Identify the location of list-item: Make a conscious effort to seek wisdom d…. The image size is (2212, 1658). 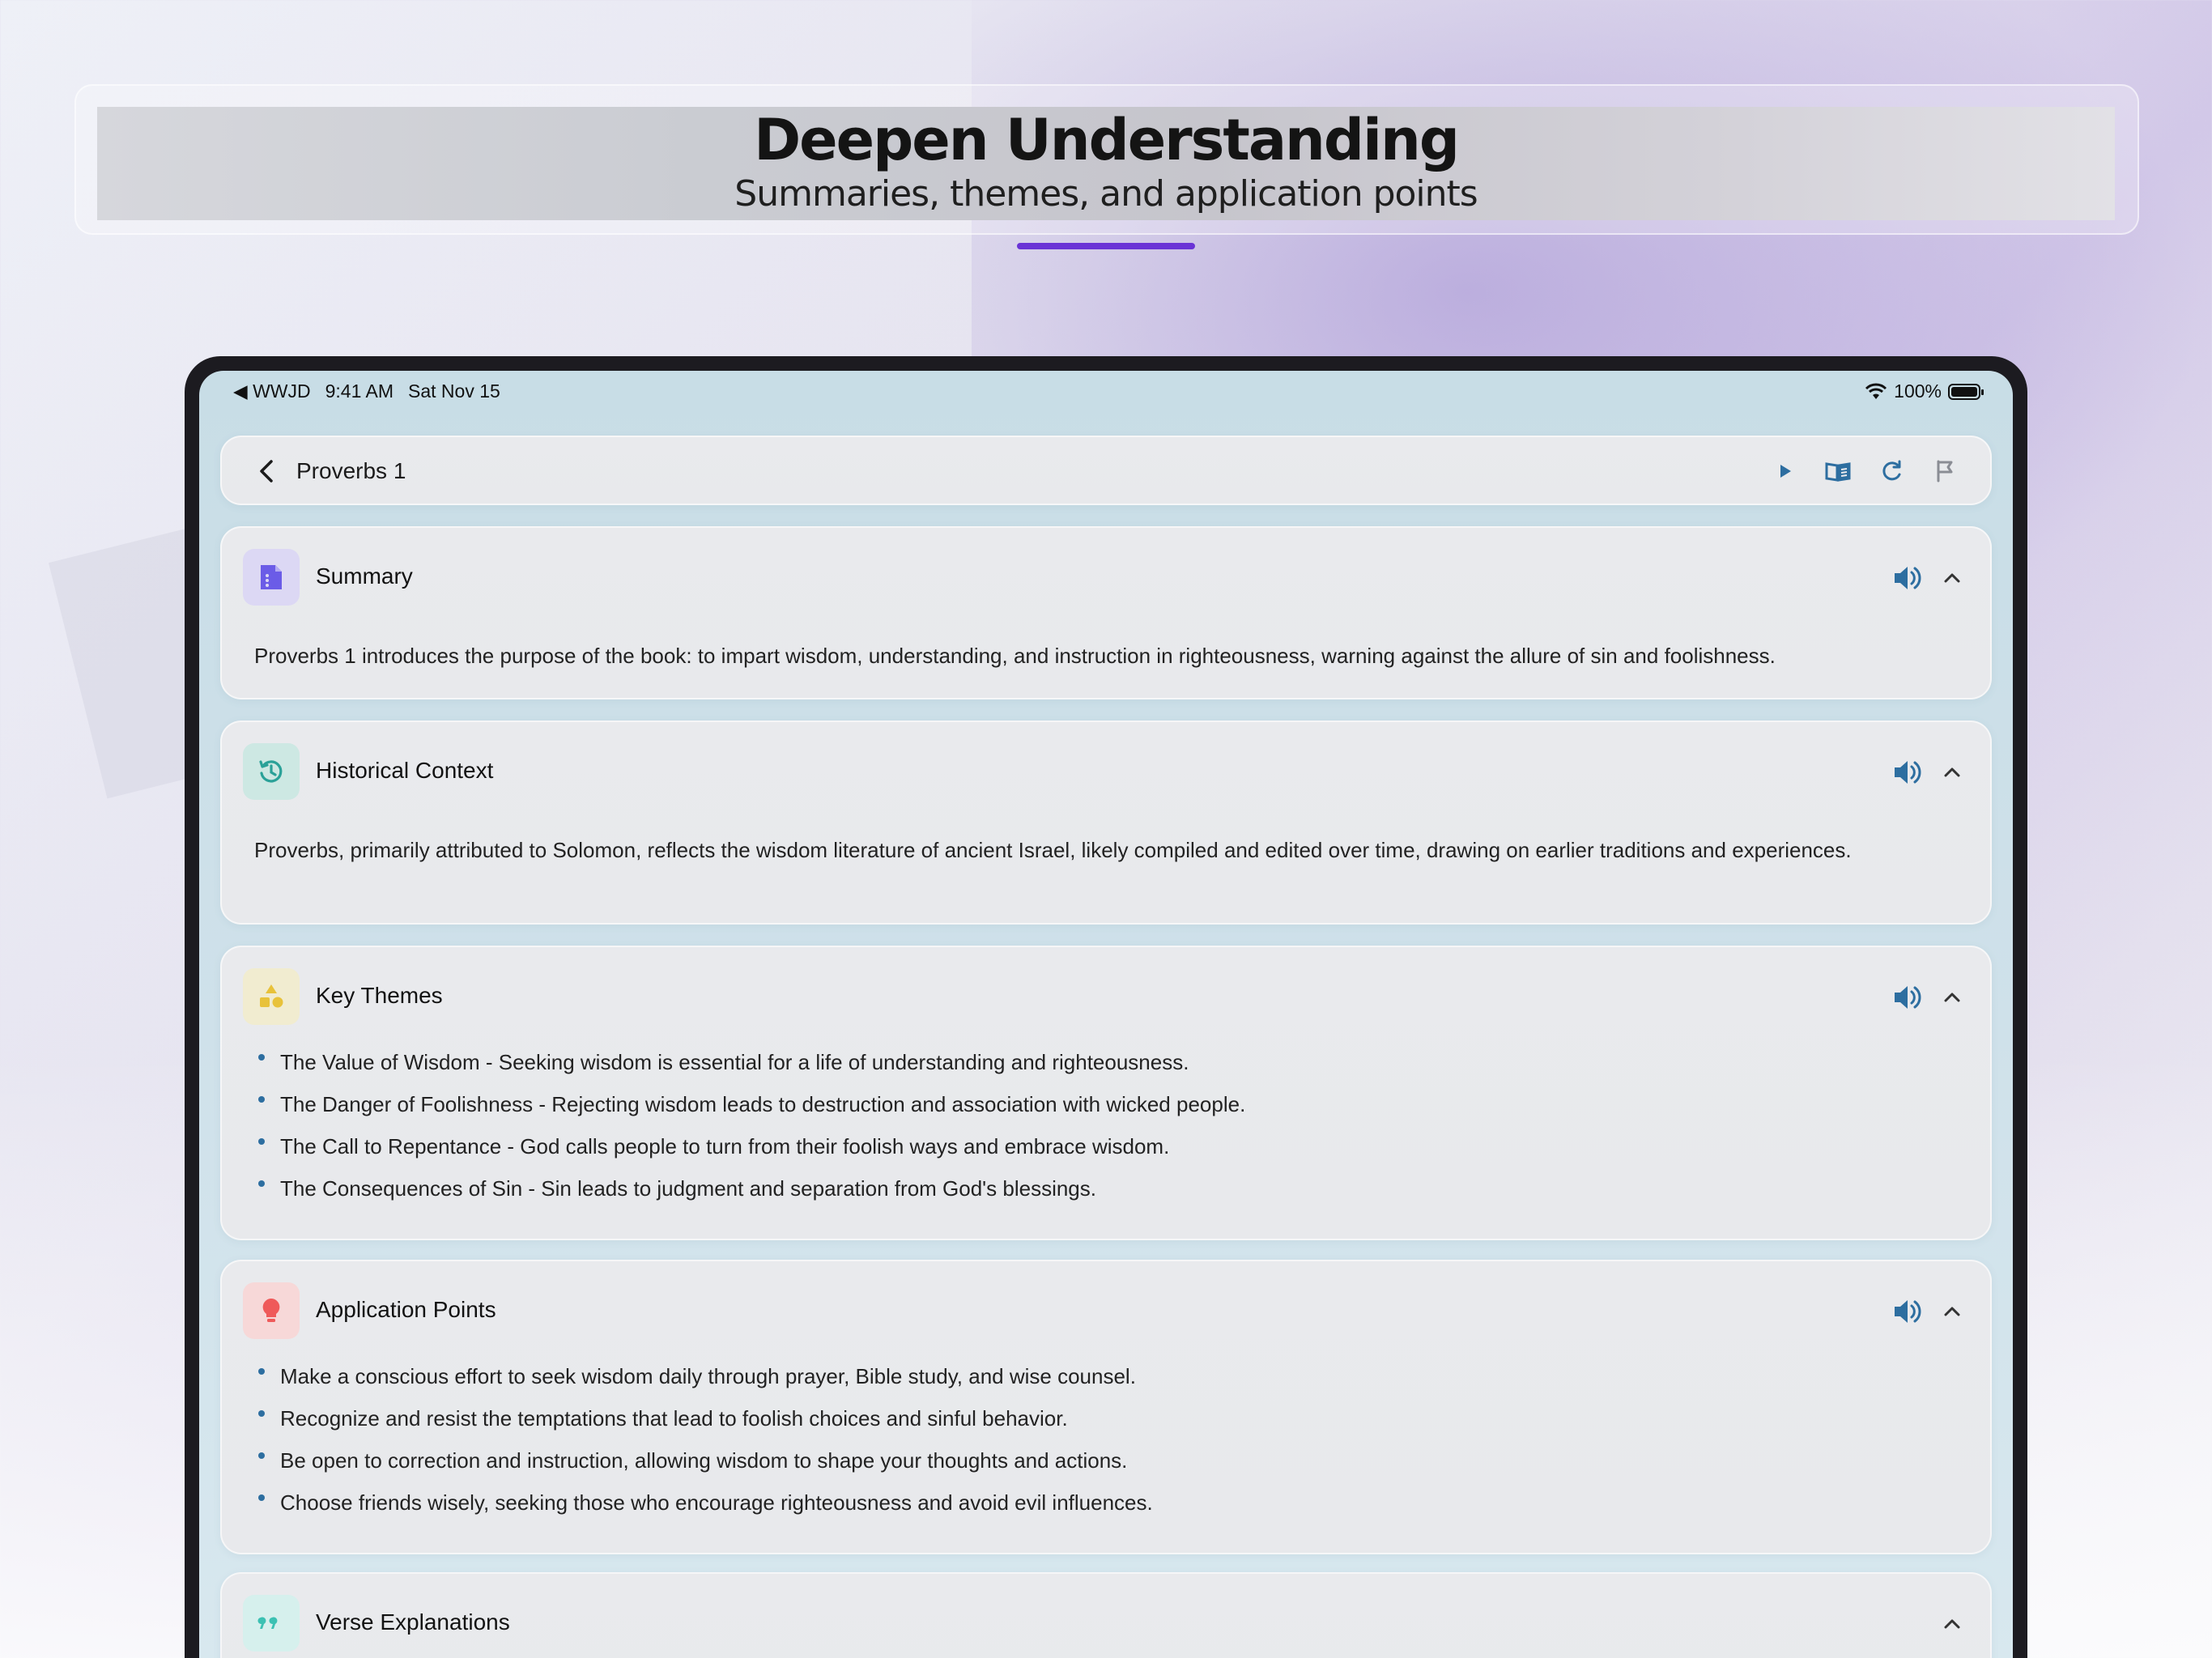
(1117, 1376).